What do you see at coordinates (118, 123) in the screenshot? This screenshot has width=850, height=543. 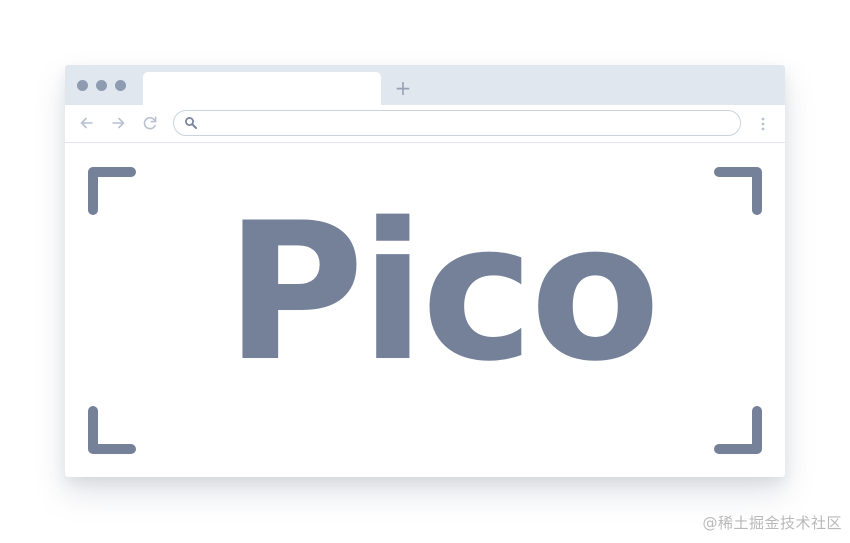 I see `forward-arrow-icon` at bounding box center [118, 123].